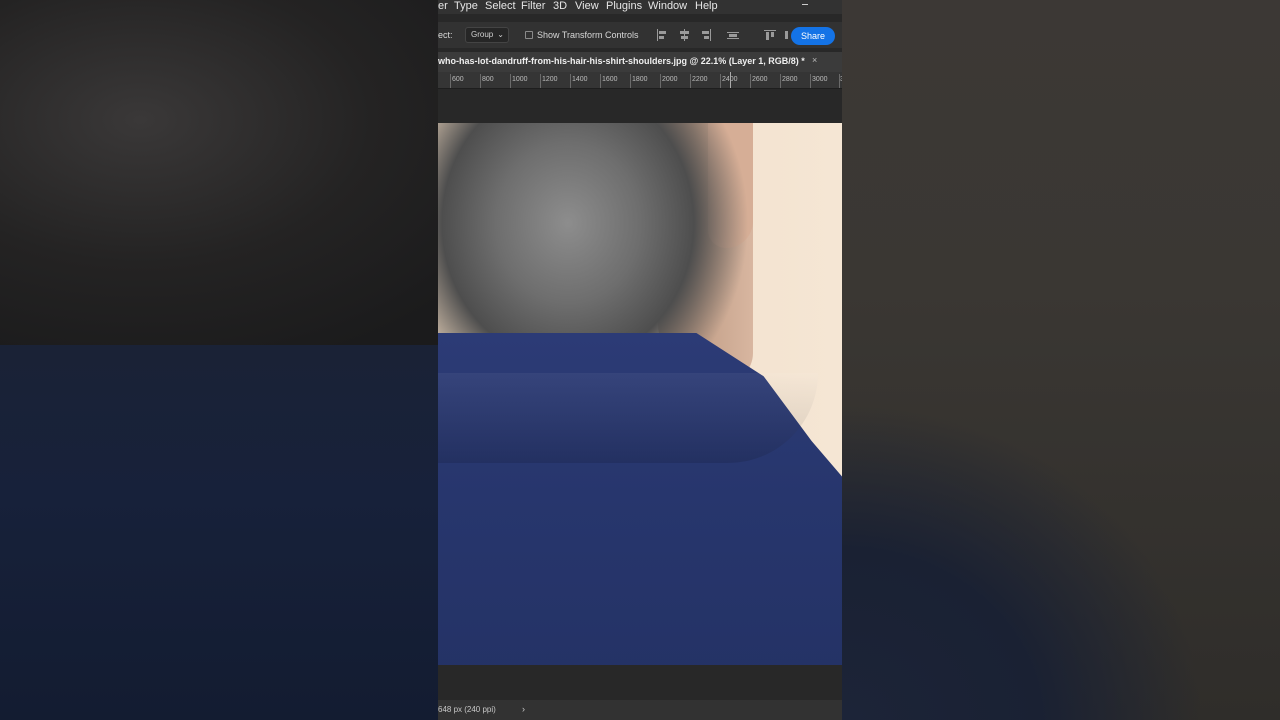 The width and height of the screenshot is (1280, 720). Describe the element at coordinates (500, 34) in the screenshot. I see `chevron-down-icon: ⌄` at that location.